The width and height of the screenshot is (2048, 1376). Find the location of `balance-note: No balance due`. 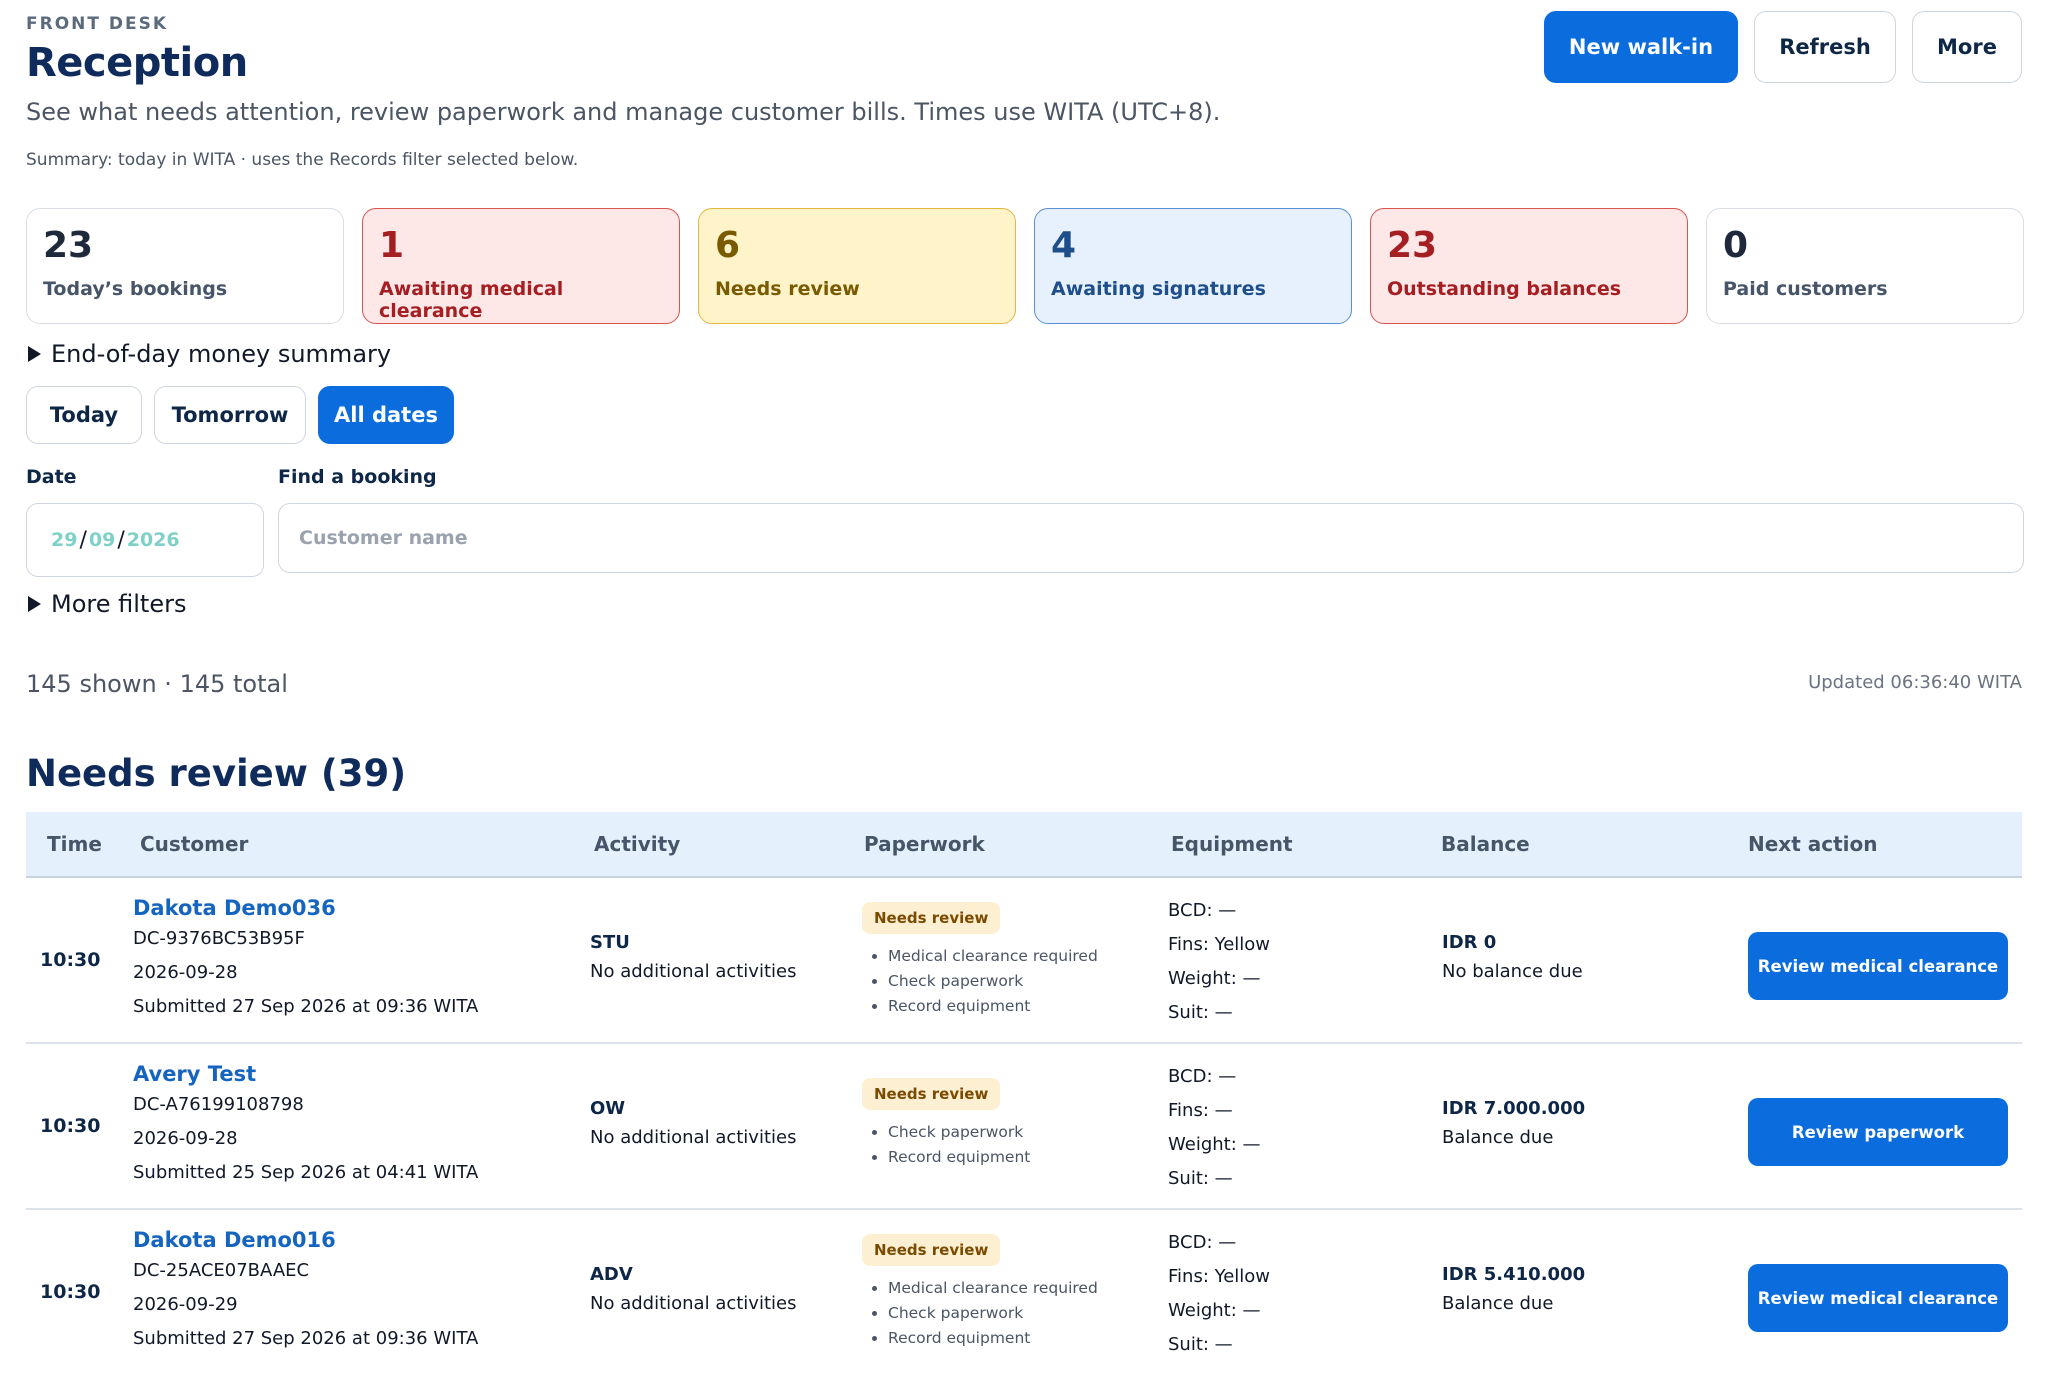

balance-note: No balance due is located at coordinates (1512, 971).